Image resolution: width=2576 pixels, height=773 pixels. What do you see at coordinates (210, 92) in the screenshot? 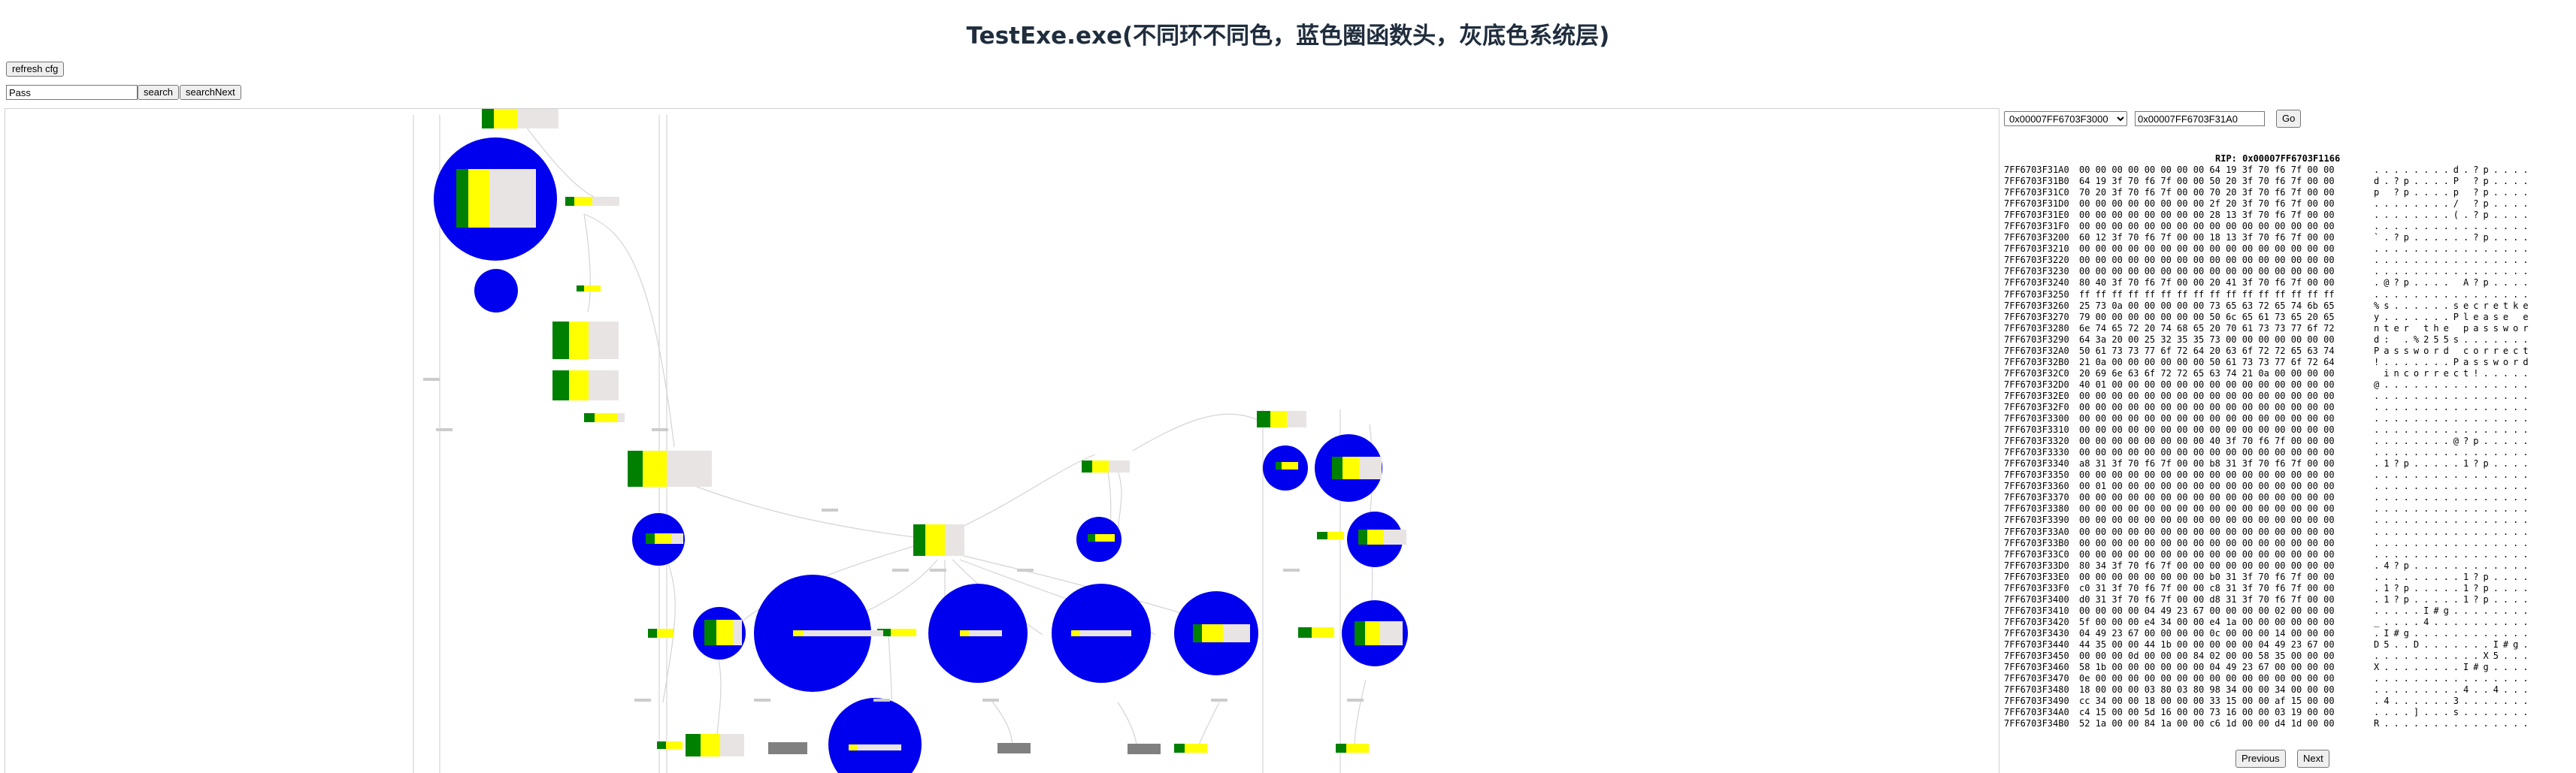
I see `search-next-button: searchNext` at bounding box center [210, 92].